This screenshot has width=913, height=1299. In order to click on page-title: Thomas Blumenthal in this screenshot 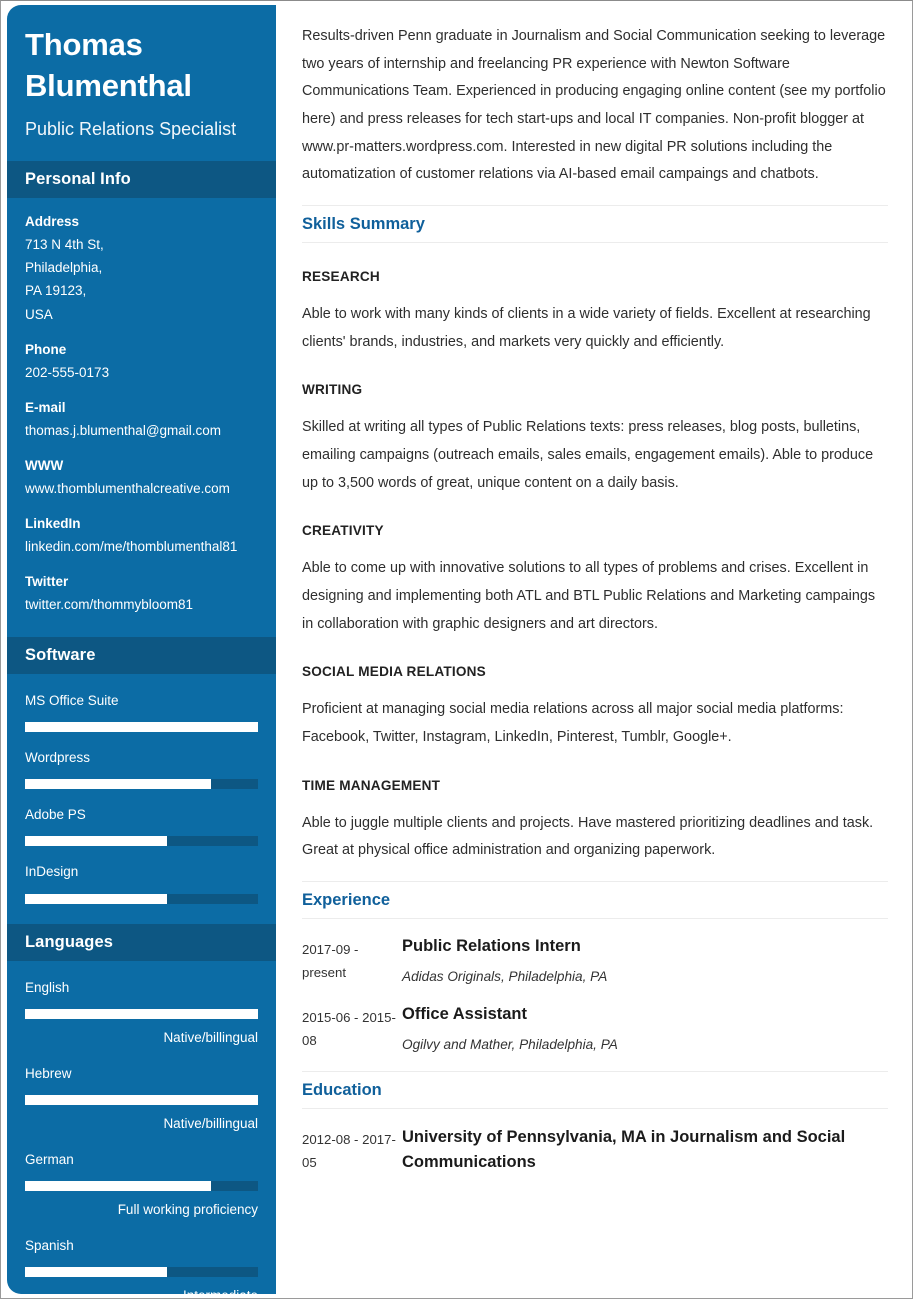, I will do `click(108, 65)`.